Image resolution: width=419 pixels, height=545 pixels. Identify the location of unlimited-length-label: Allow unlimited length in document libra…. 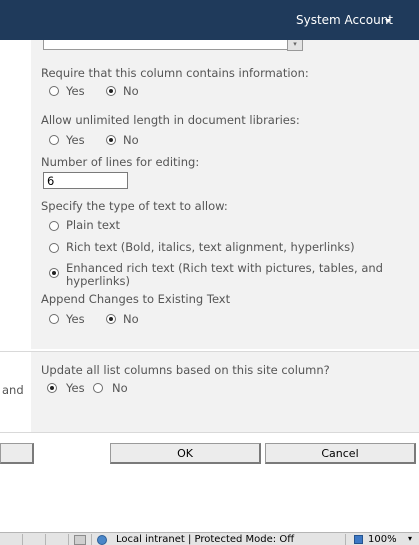
(170, 120).